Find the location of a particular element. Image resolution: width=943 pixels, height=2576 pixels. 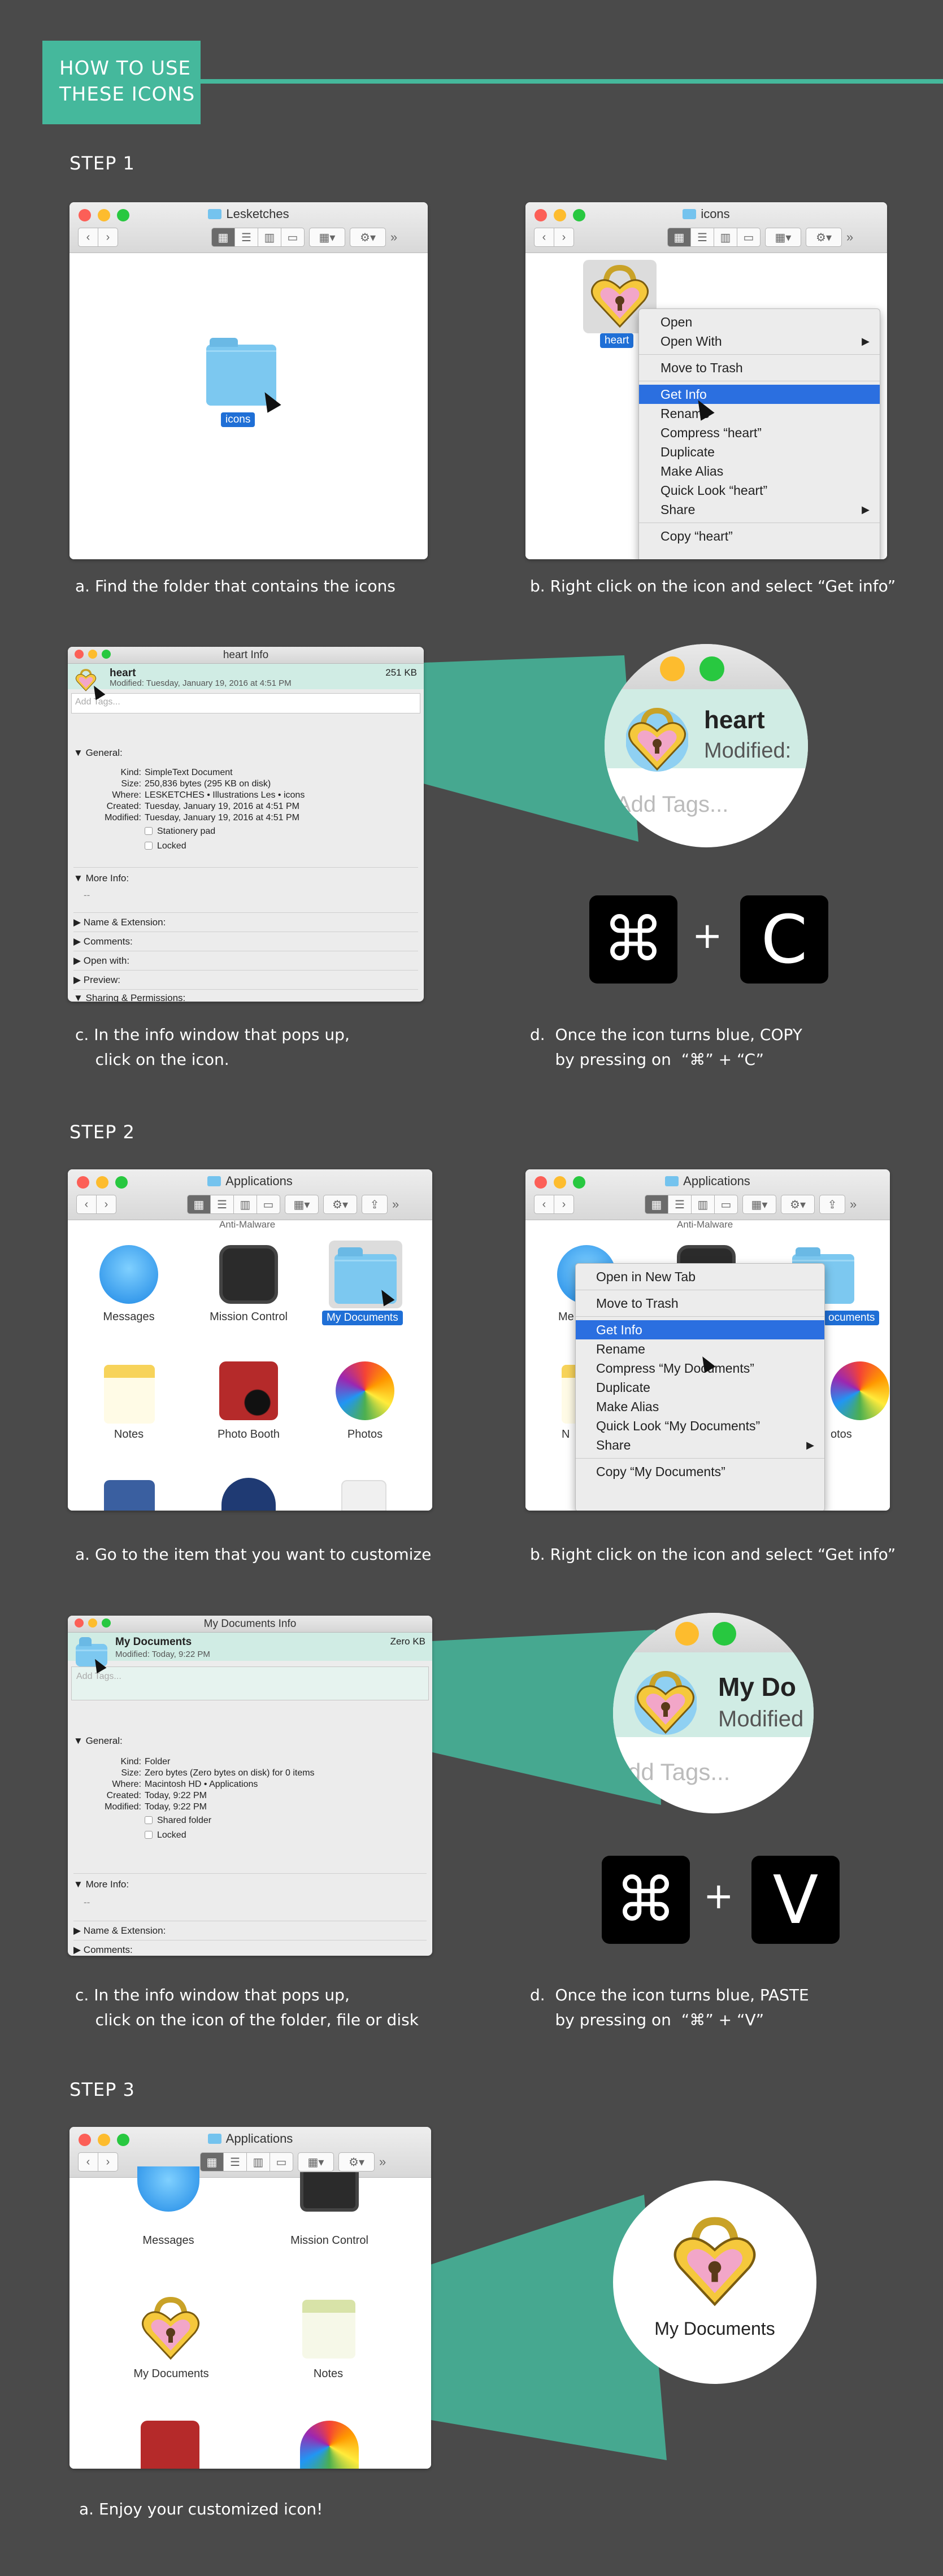

file-label-selected: heart is located at coordinates (617, 340).